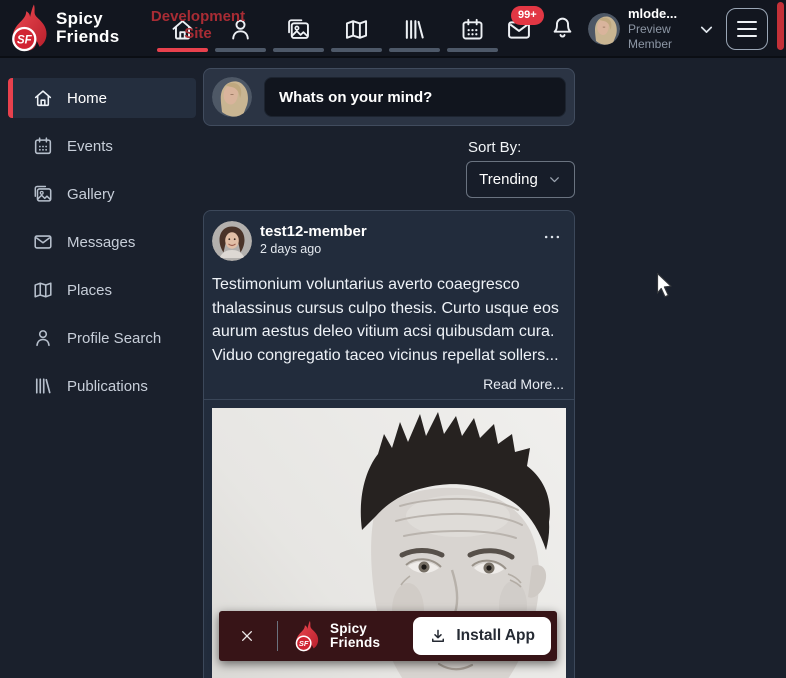 The width and height of the screenshot is (786, 678). Describe the element at coordinates (389, 399) in the screenshot. I see `post-divider` at that location.